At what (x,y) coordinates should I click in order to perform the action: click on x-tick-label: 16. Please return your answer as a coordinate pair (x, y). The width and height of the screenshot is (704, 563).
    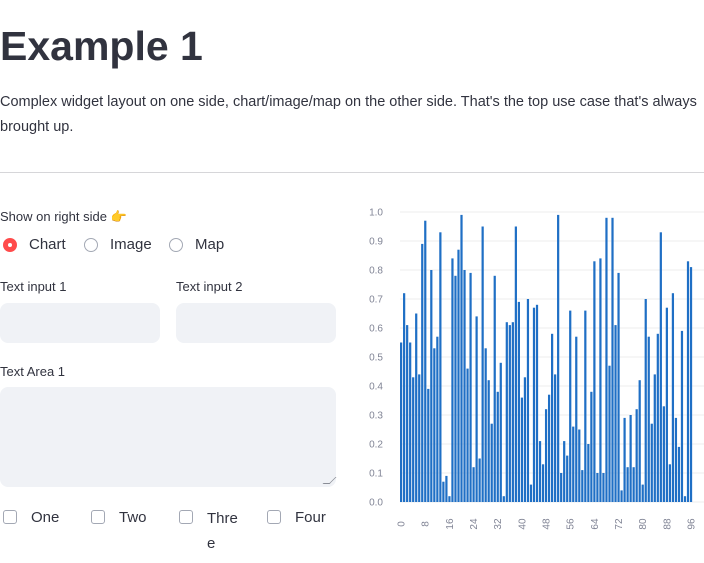
    Looking at the image, I should click on (450, 524).